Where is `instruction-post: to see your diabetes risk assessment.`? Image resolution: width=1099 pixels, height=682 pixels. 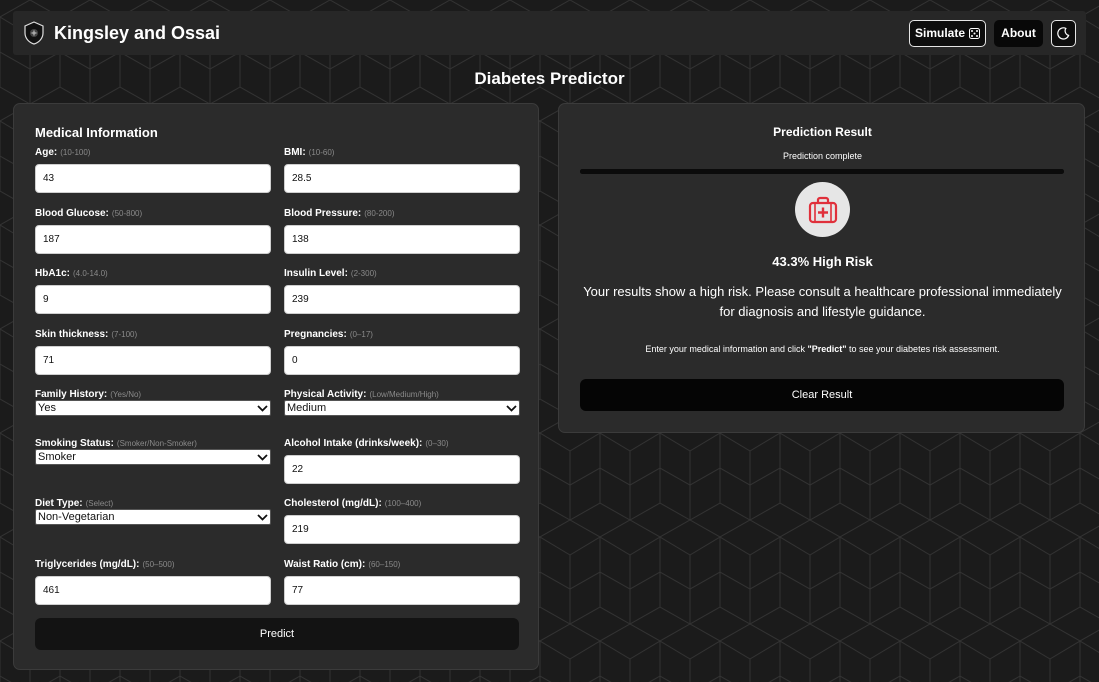
instruction-post: to see your diabetes risk assessment. is located at coordinates (923, 349).